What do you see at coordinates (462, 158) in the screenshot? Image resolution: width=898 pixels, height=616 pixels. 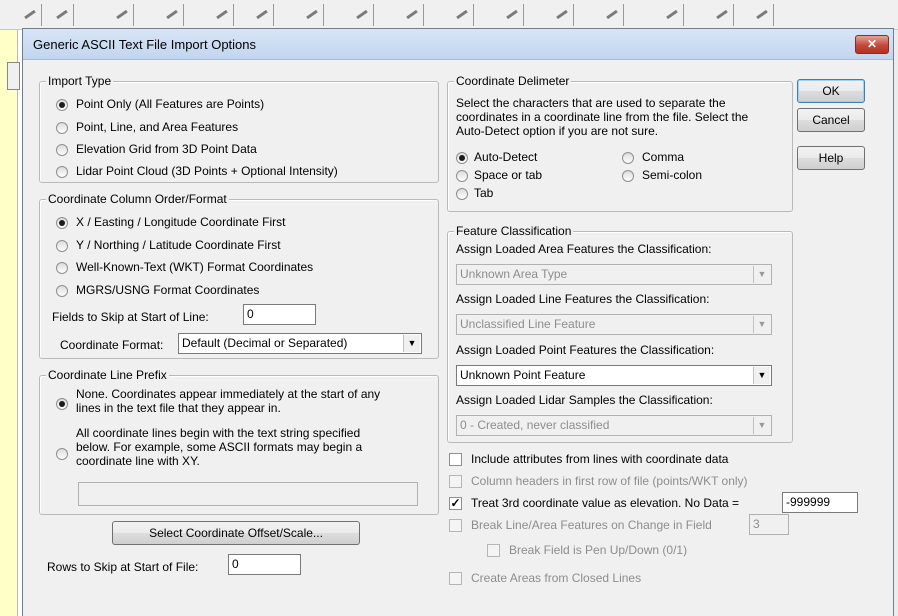 I see `delimiter-auto-detect-radio` at bounding box center [462, 158].